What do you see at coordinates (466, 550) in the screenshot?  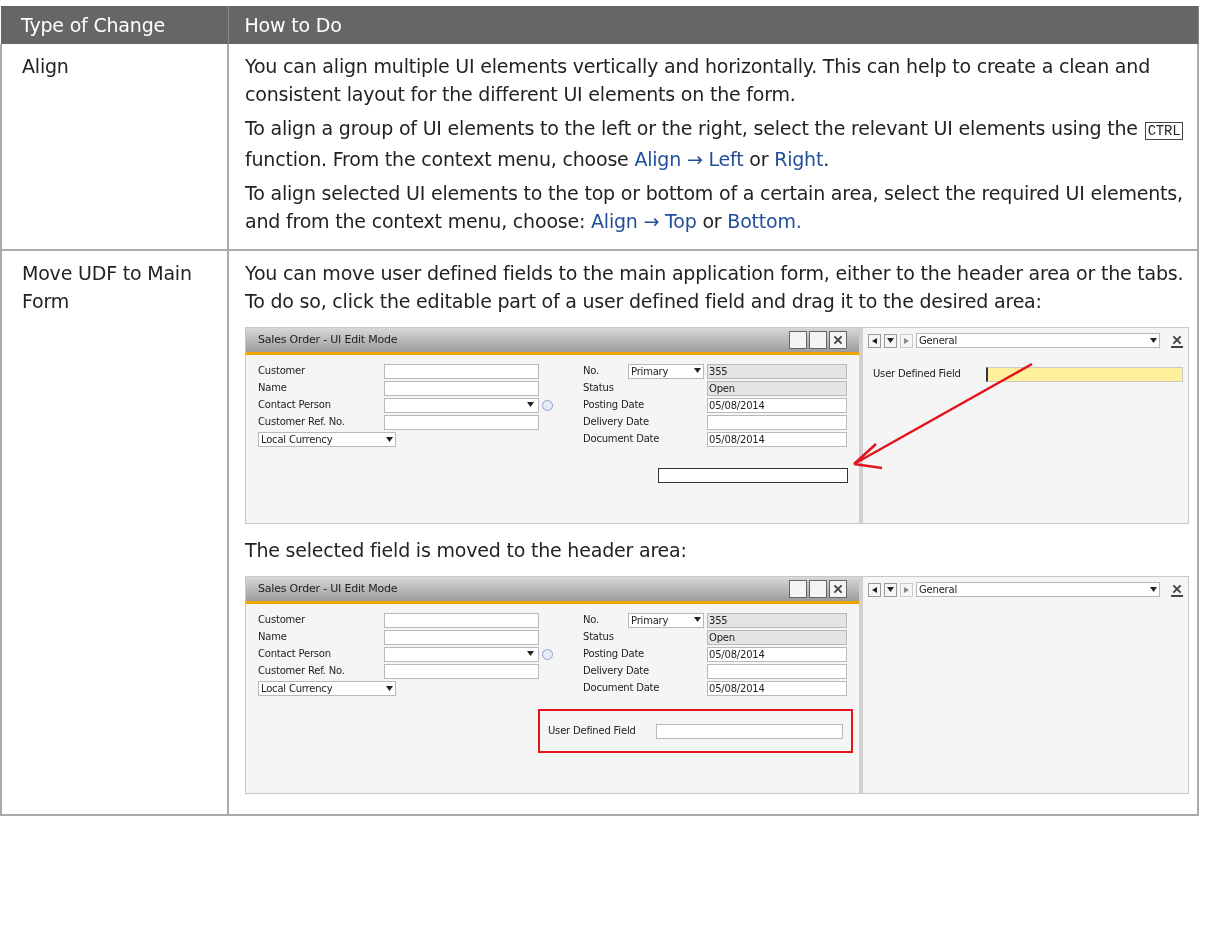 I see `paragraph: The selected field is moved to the header area:` at bounding box center [466, 550].